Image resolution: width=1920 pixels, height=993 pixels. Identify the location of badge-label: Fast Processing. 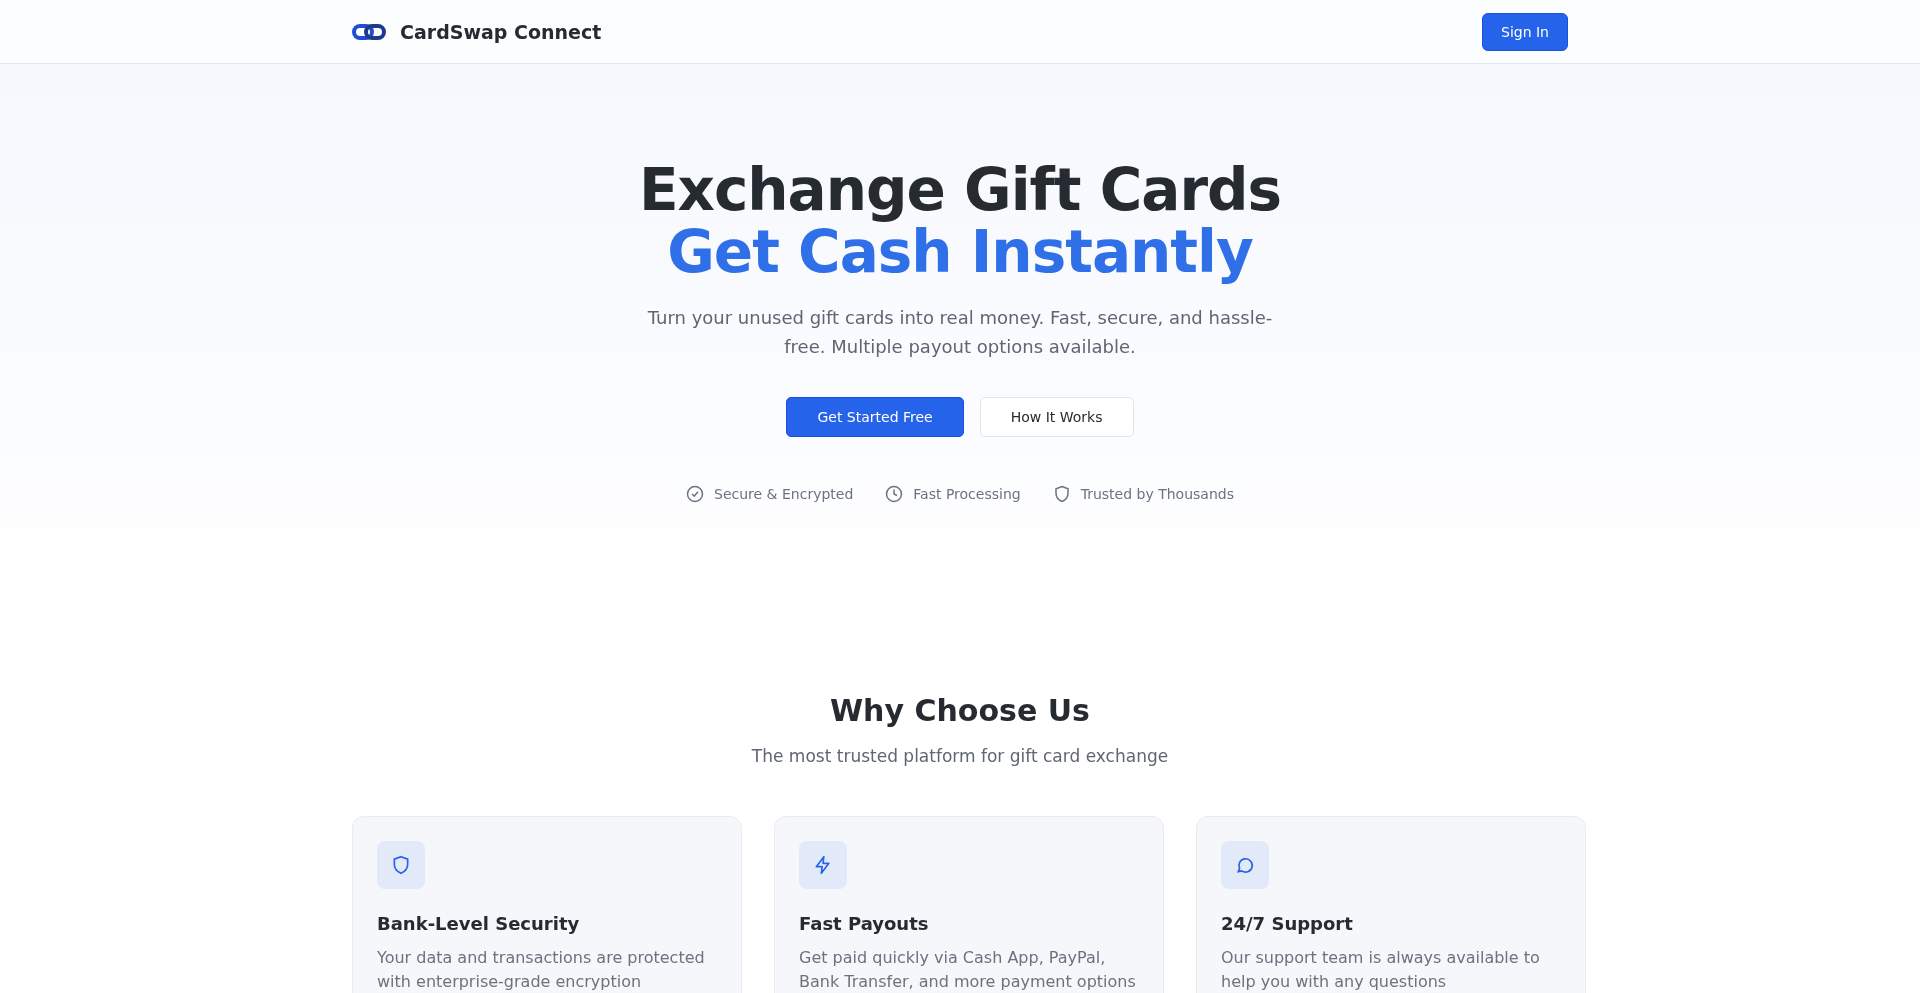
(967, 494).